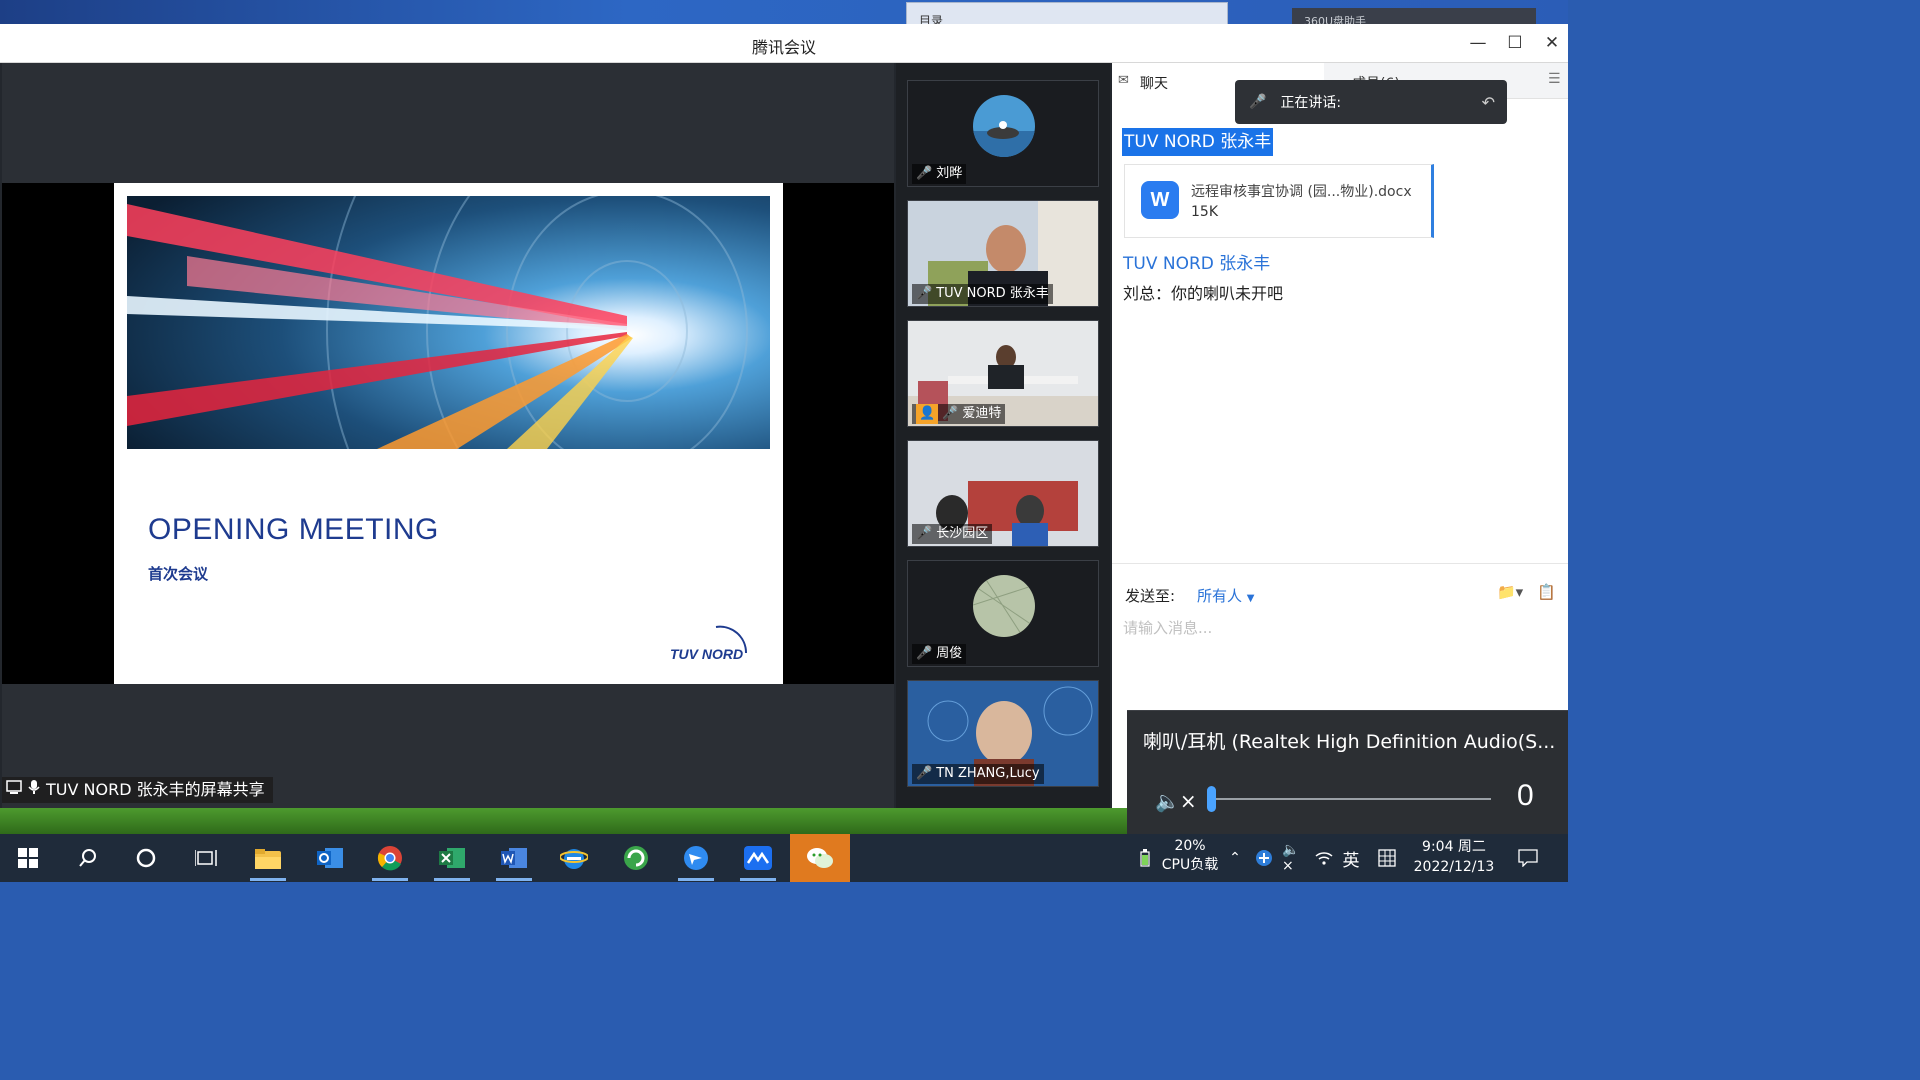 This screenshot has height=1080, width=1920. Describe the element at coordinates (1203, 293) in the screenshot. I see `message-text: 刘总：你的喇叭未开吧` at that location.